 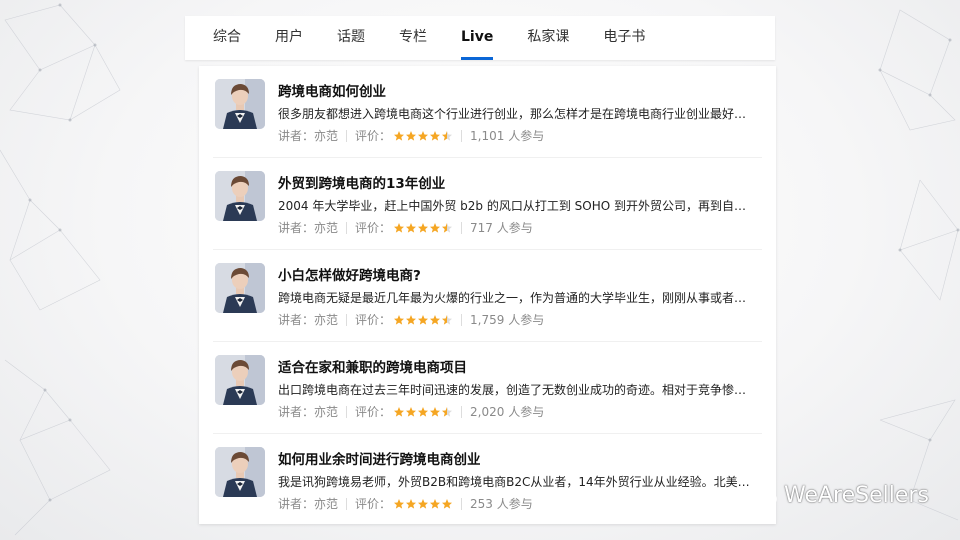 What do you see at coordinates (501, 504) in the screenshot?
I see `participants-count: 253 人参与` at bounding box center [501, 504].